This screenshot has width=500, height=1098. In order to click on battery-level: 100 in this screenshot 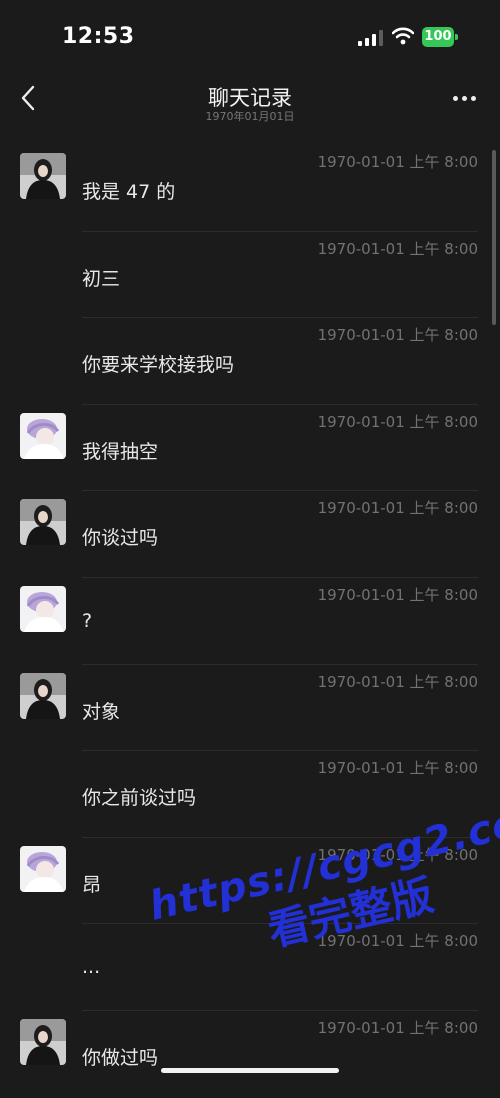, I will do `click(438, 37)`.